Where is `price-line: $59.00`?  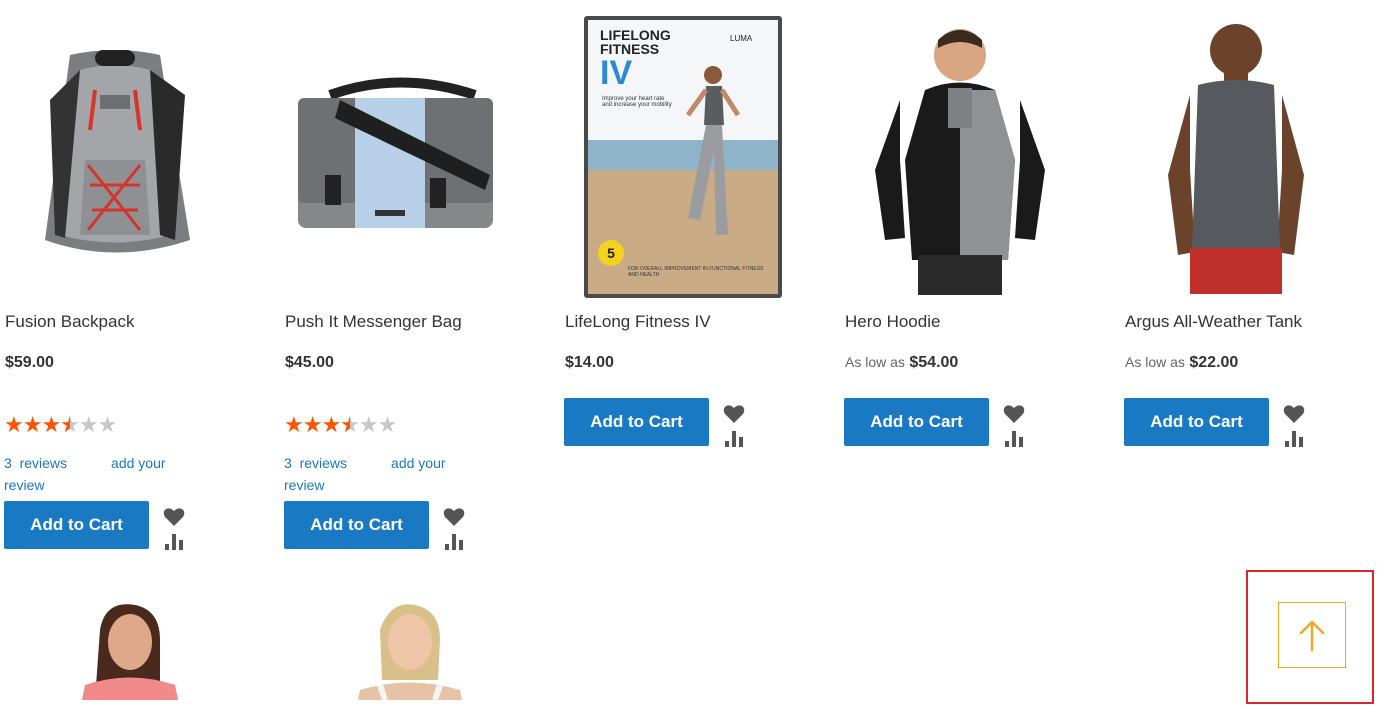 price-line: $59.00 is located at coordinates (29, 363).